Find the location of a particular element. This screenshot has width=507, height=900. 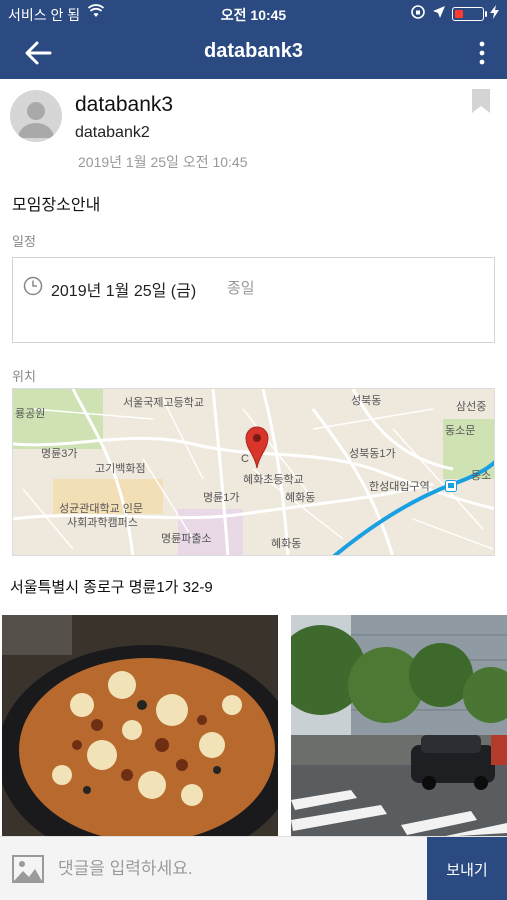

schedule-label: 일정 is located at coordinates (24, 241).